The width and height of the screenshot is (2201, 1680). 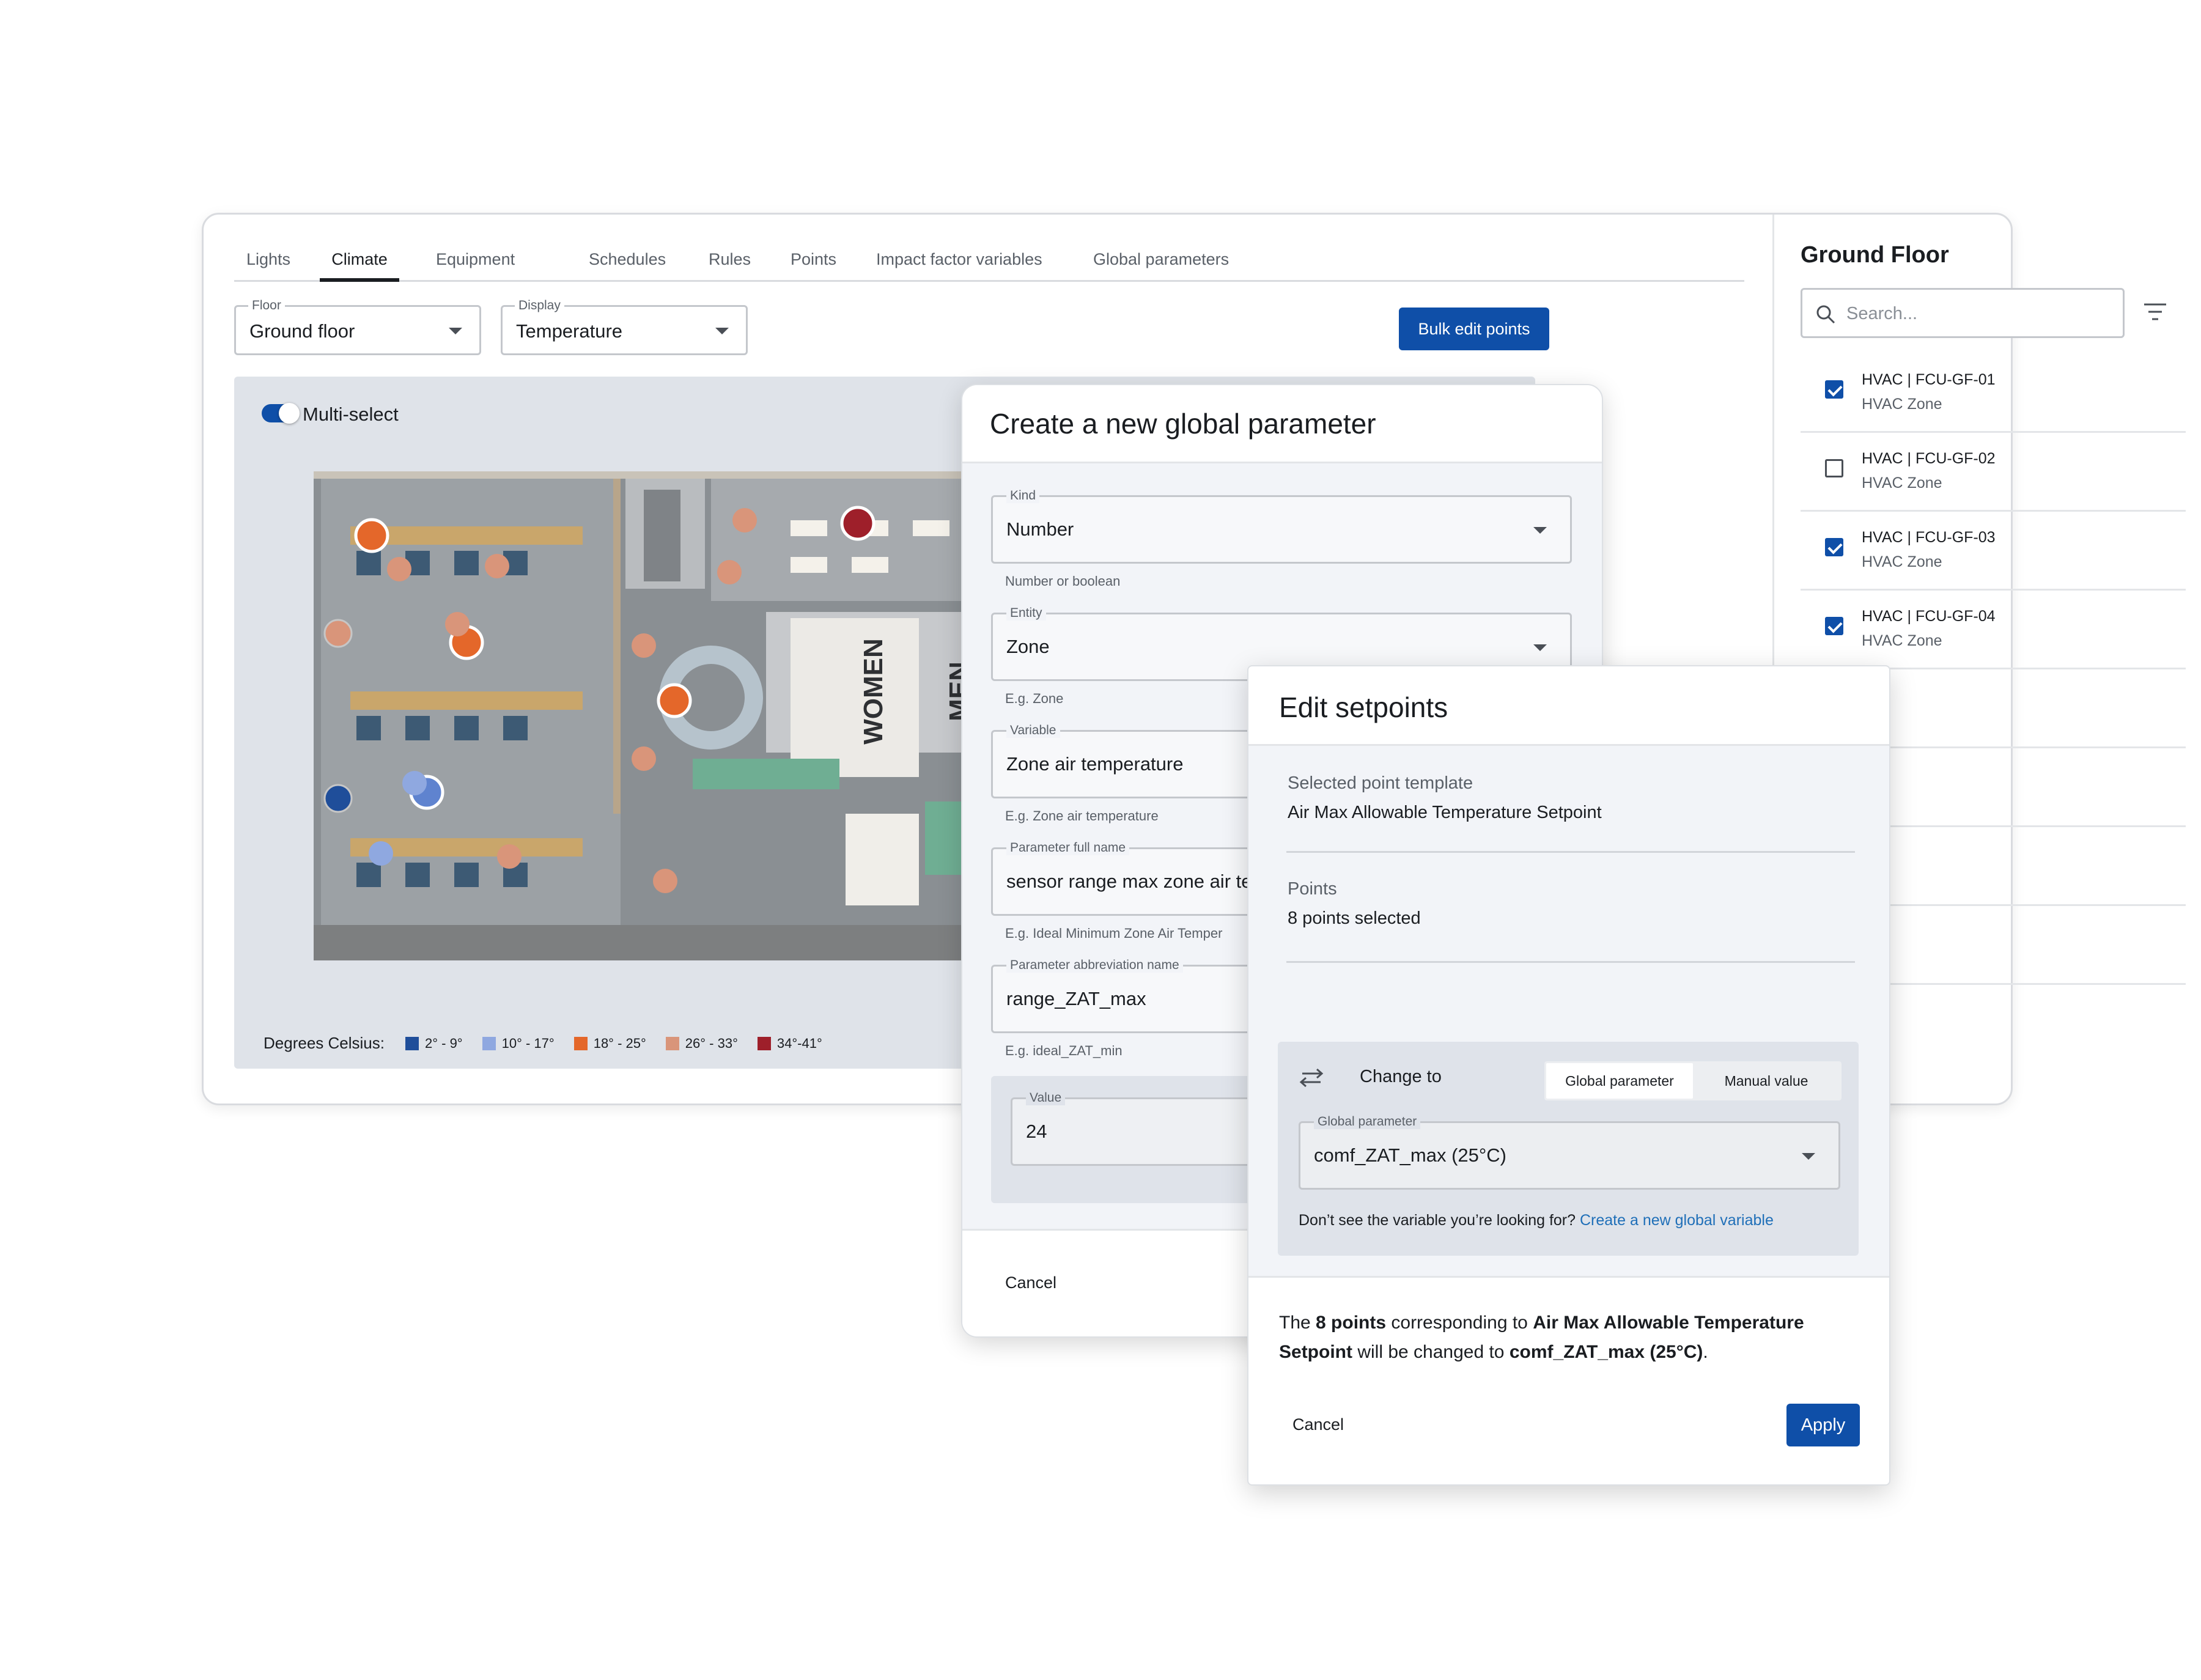 What do you see at coordinates (1929, 616) in the screenshot?
I see `zone-name: HVAC | FCU-GF-04` at bounding box center [1929, 616].